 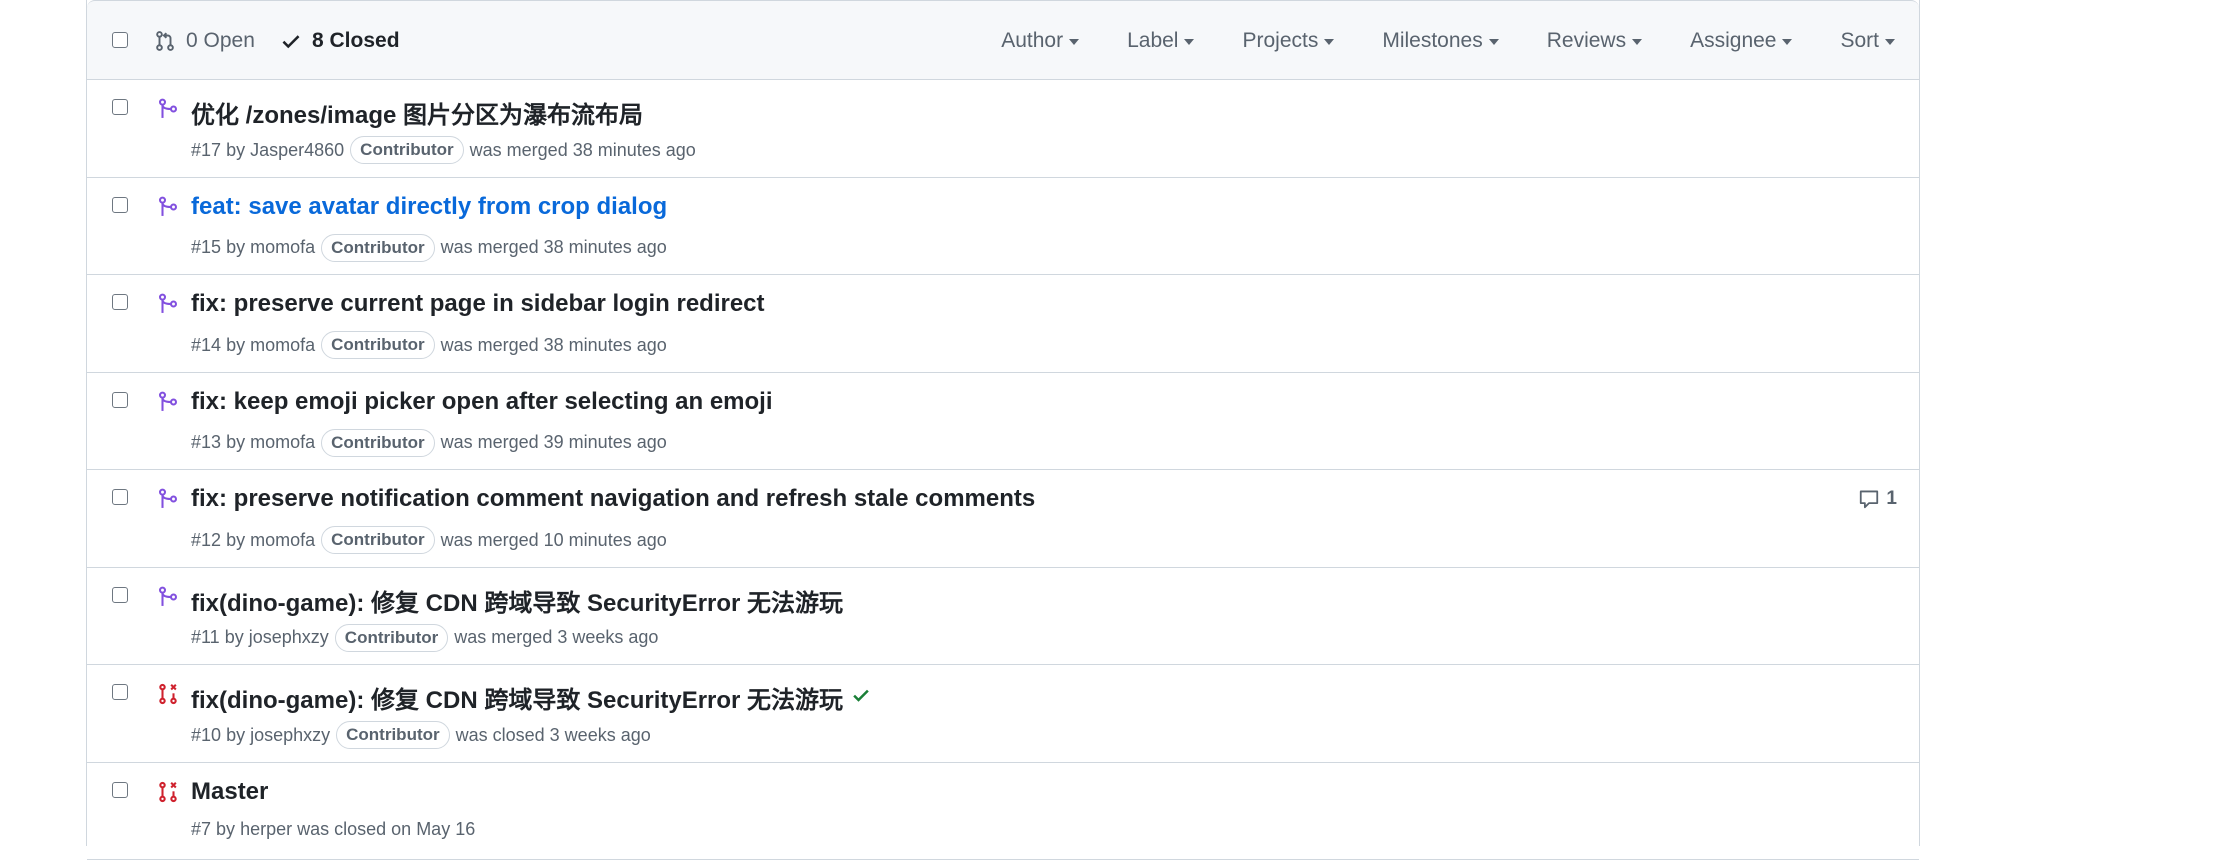 I want to click on open-count-label: 0 Open, so click(x=220, y=41).